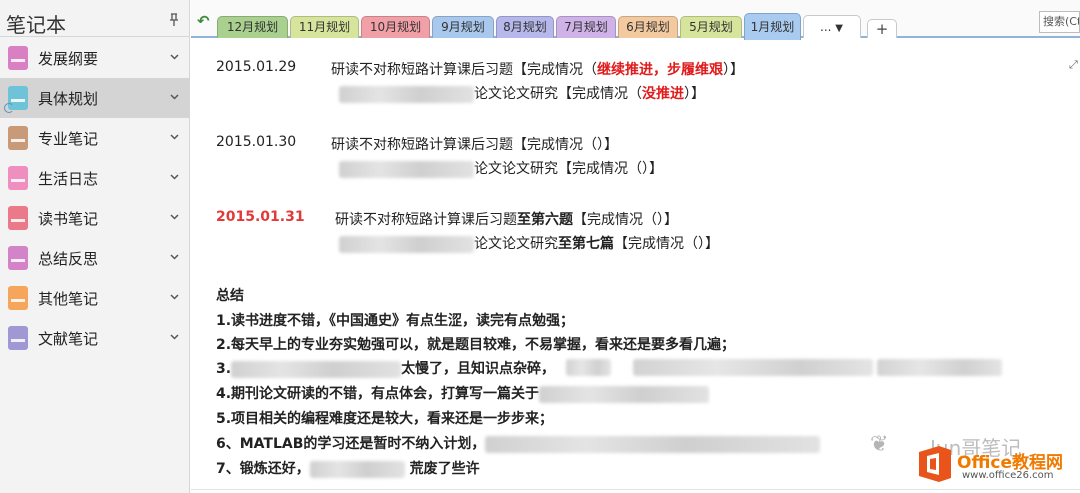 The width and height of the screenshot is (1080, 493). I want to click on tab-november: 11月规划, so click(324, 27).